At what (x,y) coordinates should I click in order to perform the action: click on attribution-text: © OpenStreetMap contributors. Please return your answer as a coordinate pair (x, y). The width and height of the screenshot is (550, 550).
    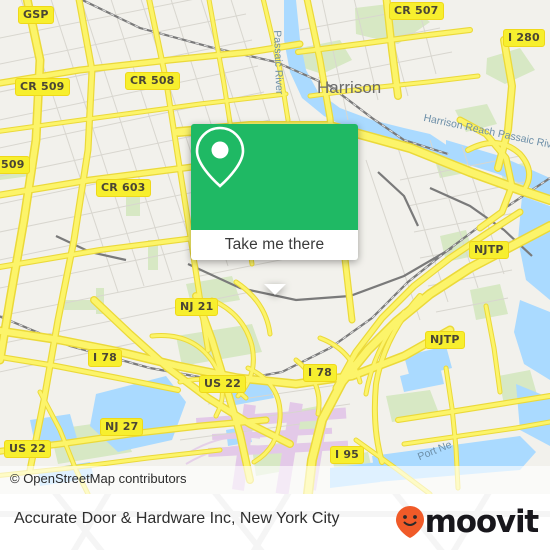
    Looking at the image, I should click on (98, 478).